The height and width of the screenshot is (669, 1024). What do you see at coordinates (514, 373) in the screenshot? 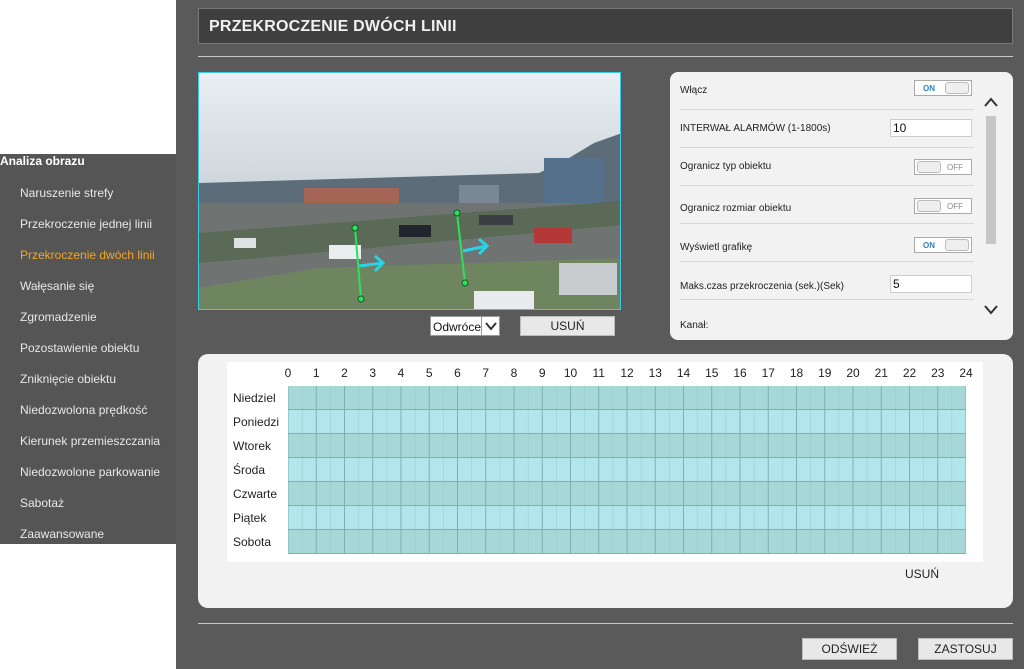
I see `hour-label: 8` at bounding box center [514, 373].